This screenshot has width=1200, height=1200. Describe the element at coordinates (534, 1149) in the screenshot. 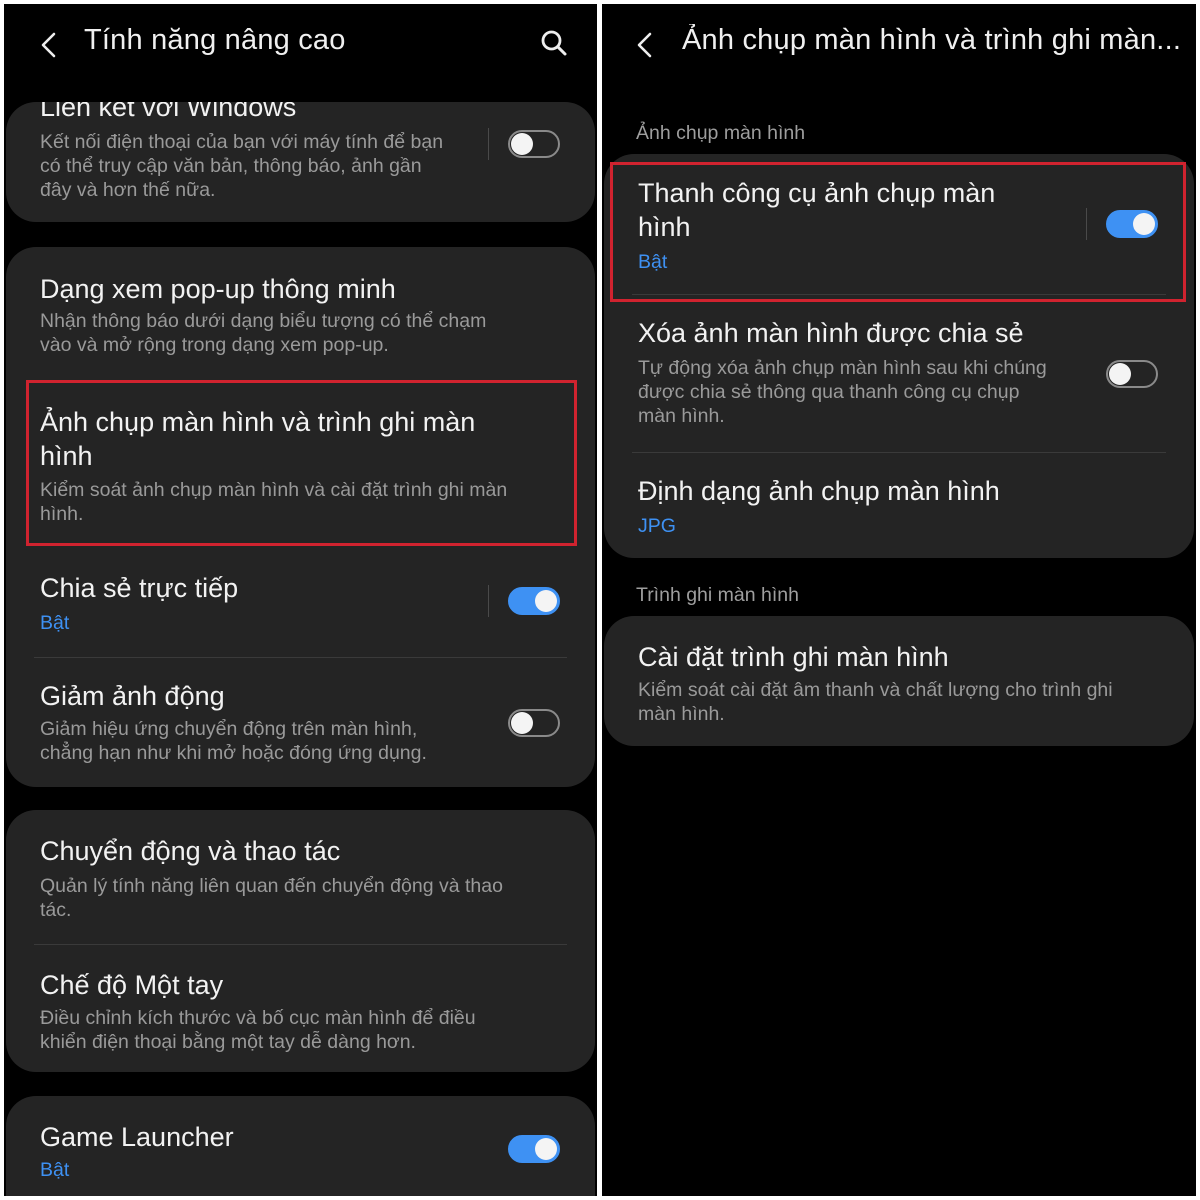

I see `toggle-switch-game-launcher` at that location.